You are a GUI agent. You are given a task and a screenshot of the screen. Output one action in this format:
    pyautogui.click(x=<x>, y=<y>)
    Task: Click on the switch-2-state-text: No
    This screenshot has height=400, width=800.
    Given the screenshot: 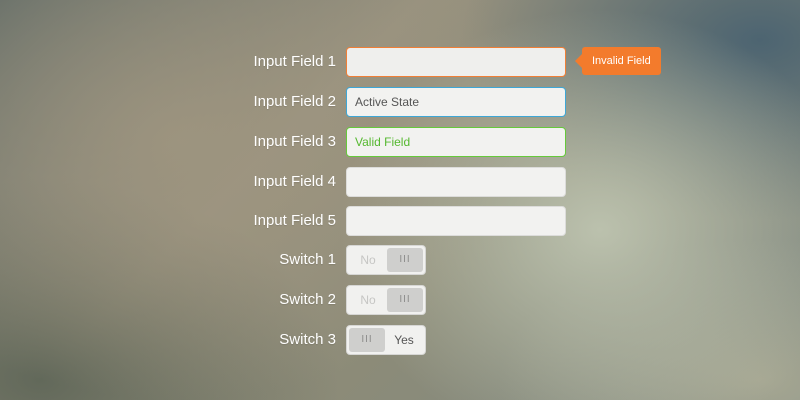 What is the action you would take?
    pyautogui.click(x=368, y=300)
    